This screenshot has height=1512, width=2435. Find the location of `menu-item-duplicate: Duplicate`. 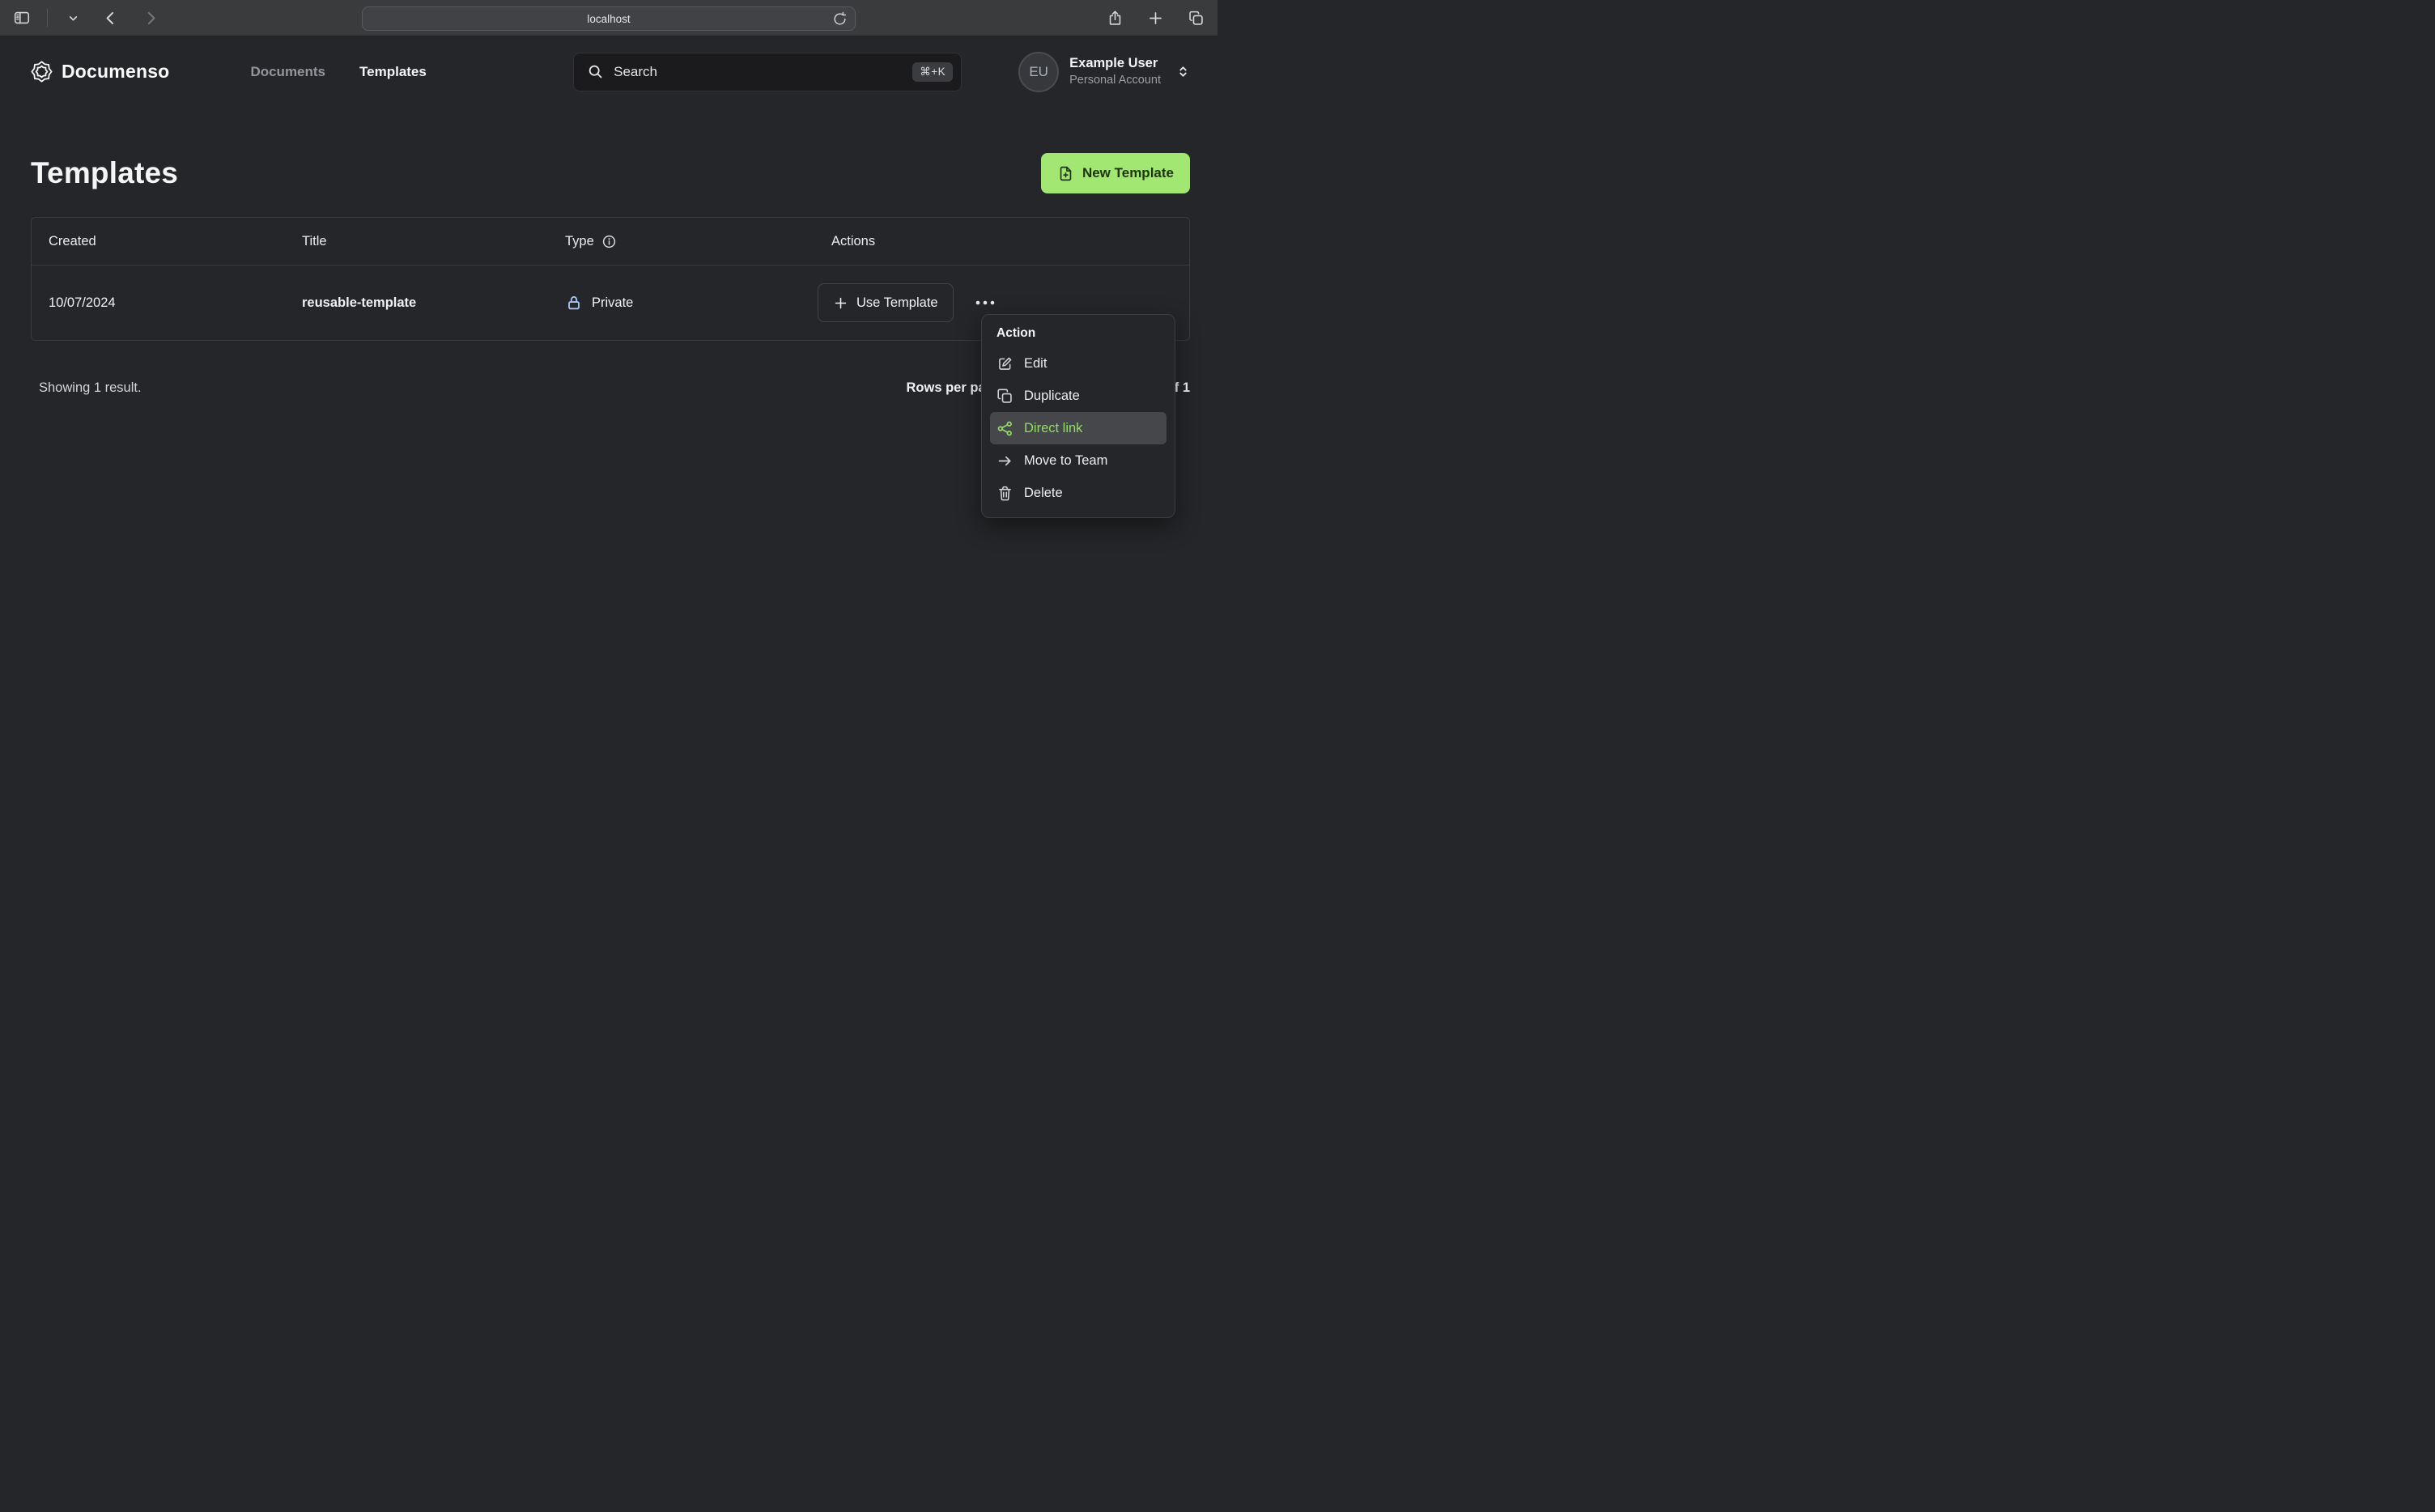

menu-item-duplicate: Duplicate is located at coordinates (1078, 396).